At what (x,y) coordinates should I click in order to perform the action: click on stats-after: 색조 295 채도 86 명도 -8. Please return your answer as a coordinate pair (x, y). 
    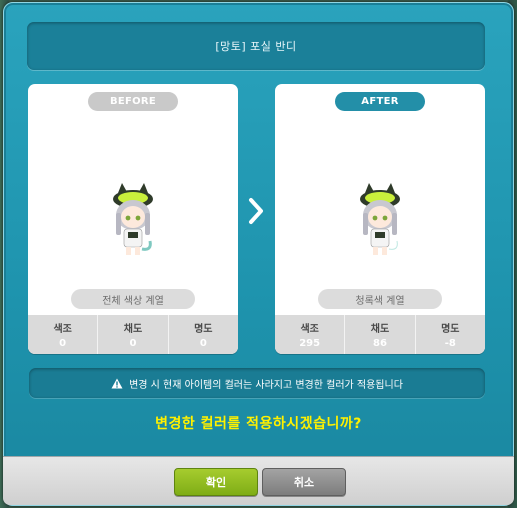
    Looking at the image, I should click on (380, 334).